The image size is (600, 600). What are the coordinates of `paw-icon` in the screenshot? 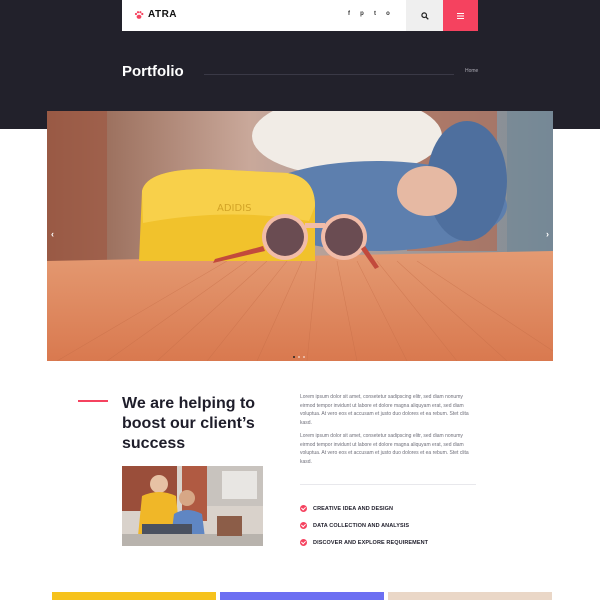 It's located at (139, 14).